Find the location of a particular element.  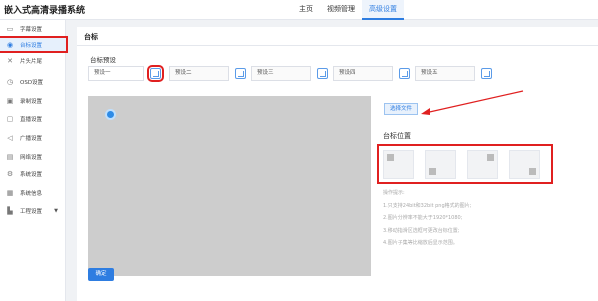

choose-file-button: 选择文件 is located at coordinates (401, 109).